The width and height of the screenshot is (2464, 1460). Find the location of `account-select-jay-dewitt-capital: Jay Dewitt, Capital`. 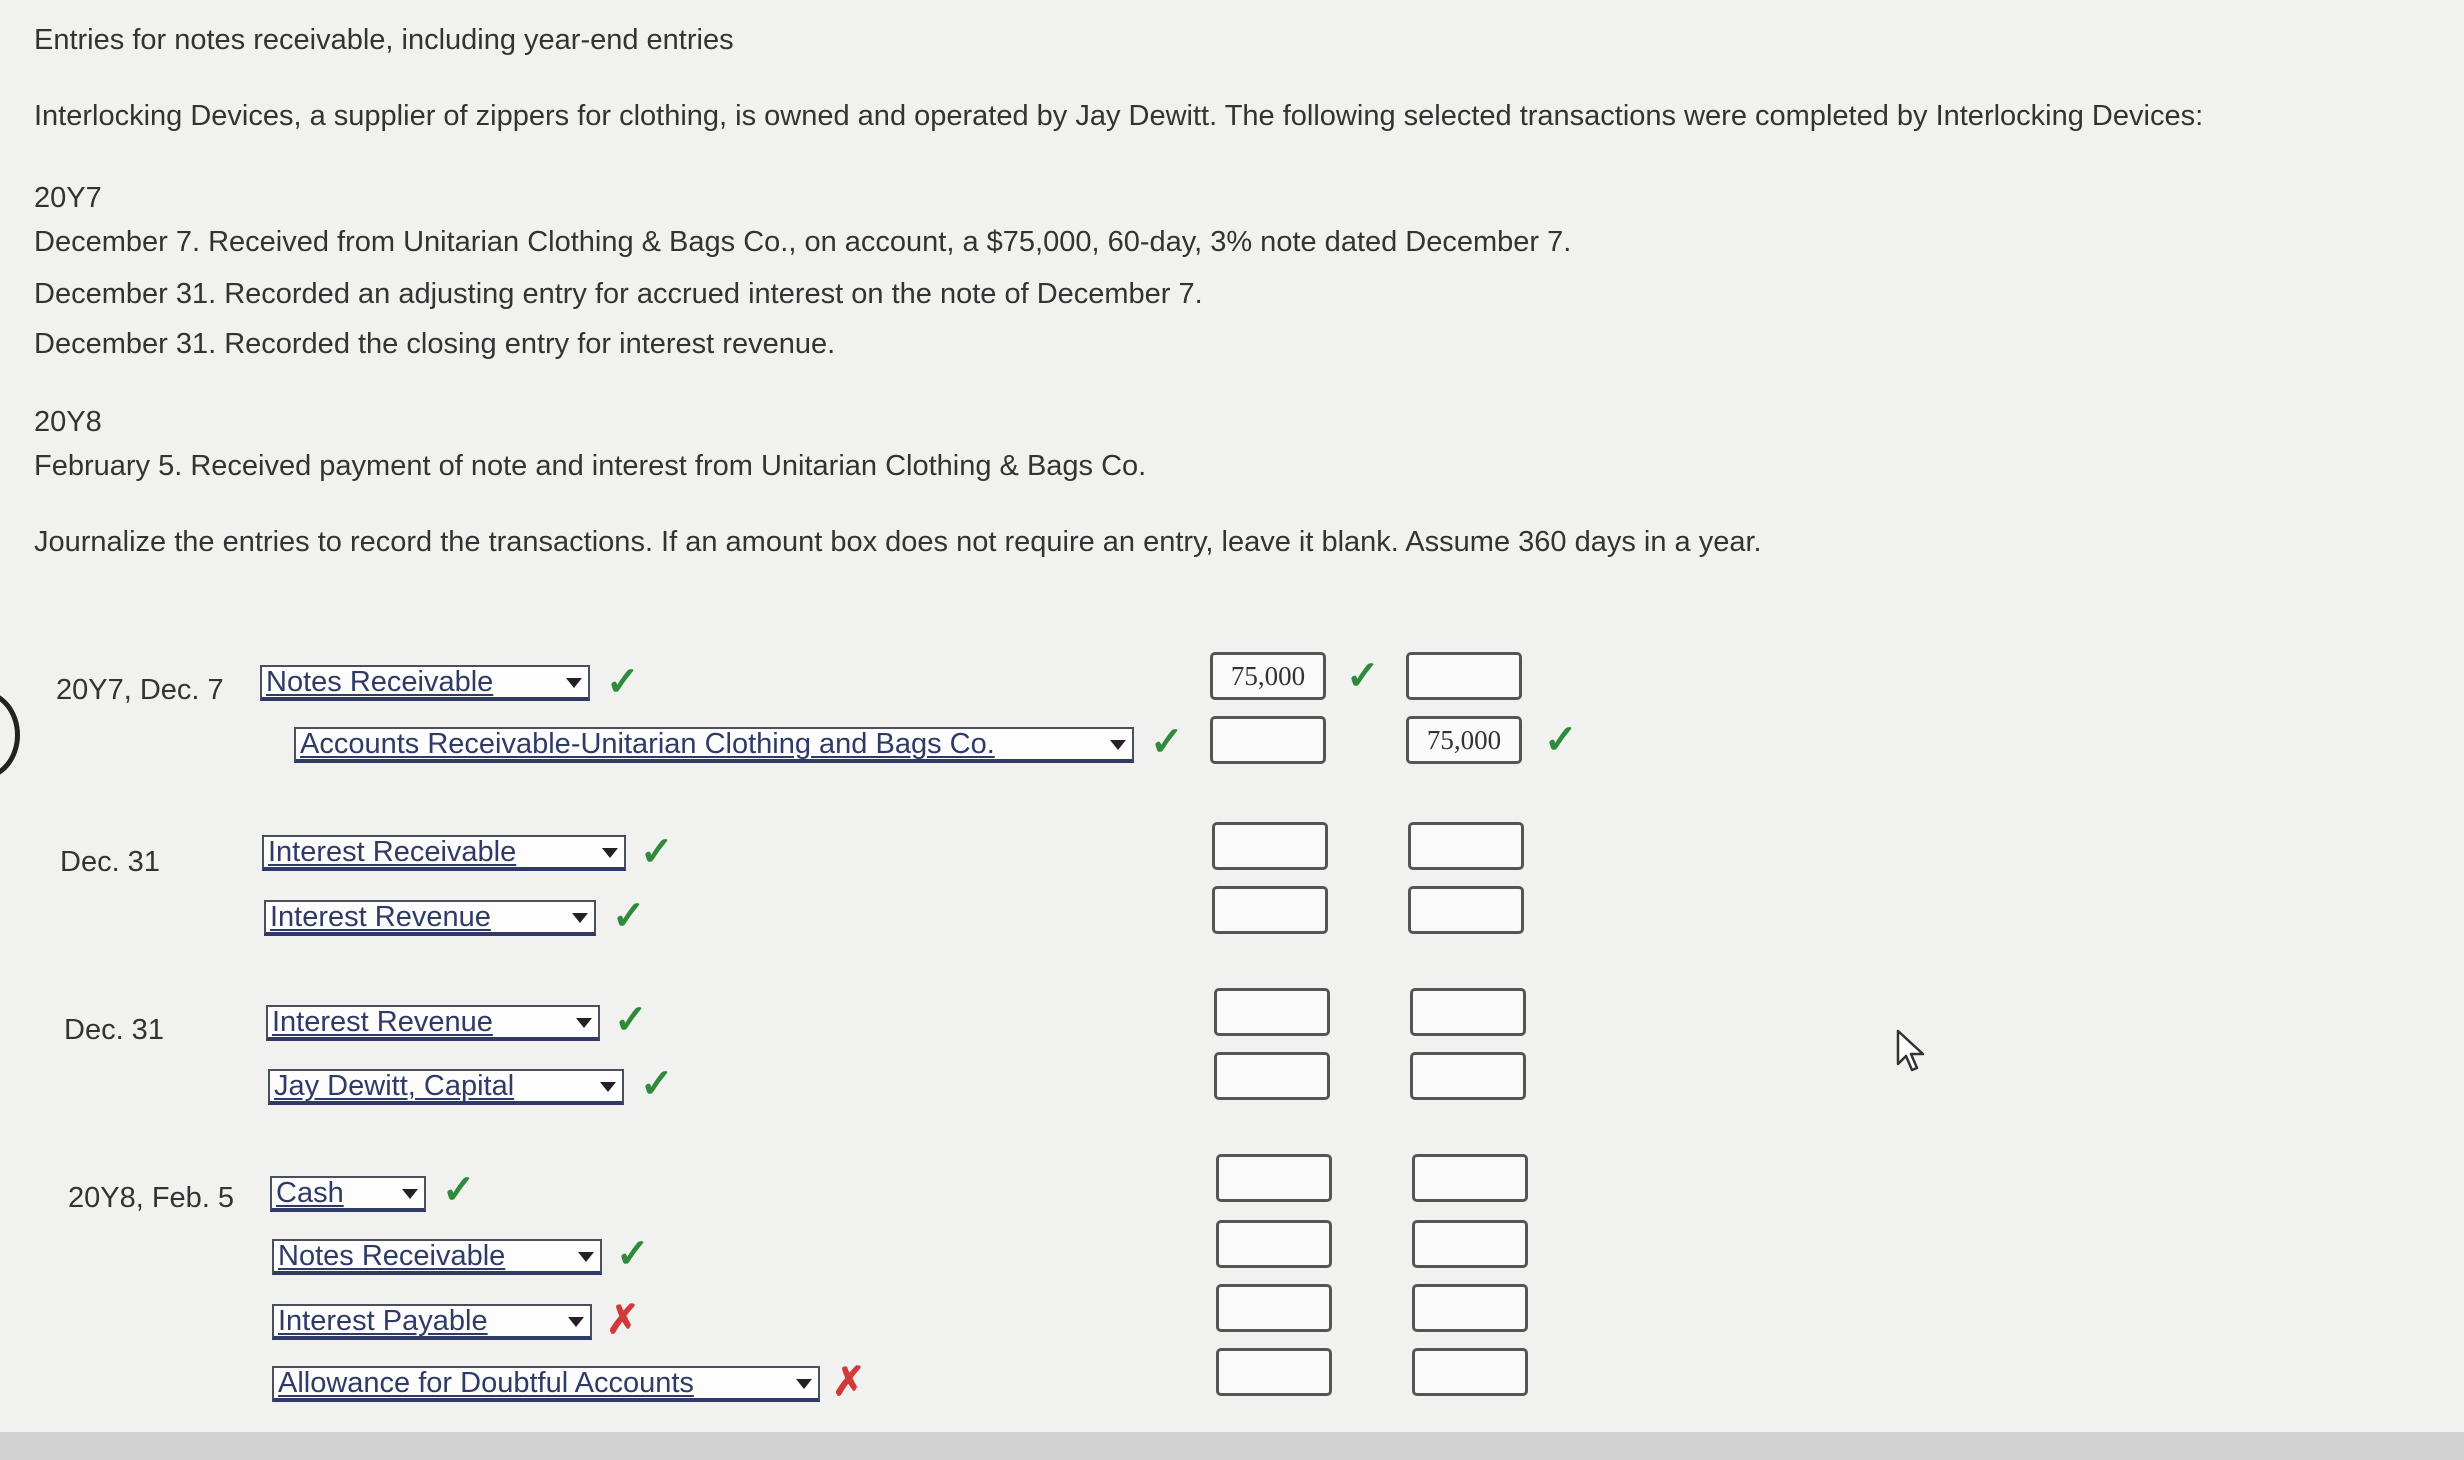

account-select-jay-dewitt-capital: Jay Dewitt, Capital is located at coordinates (446, 1087).